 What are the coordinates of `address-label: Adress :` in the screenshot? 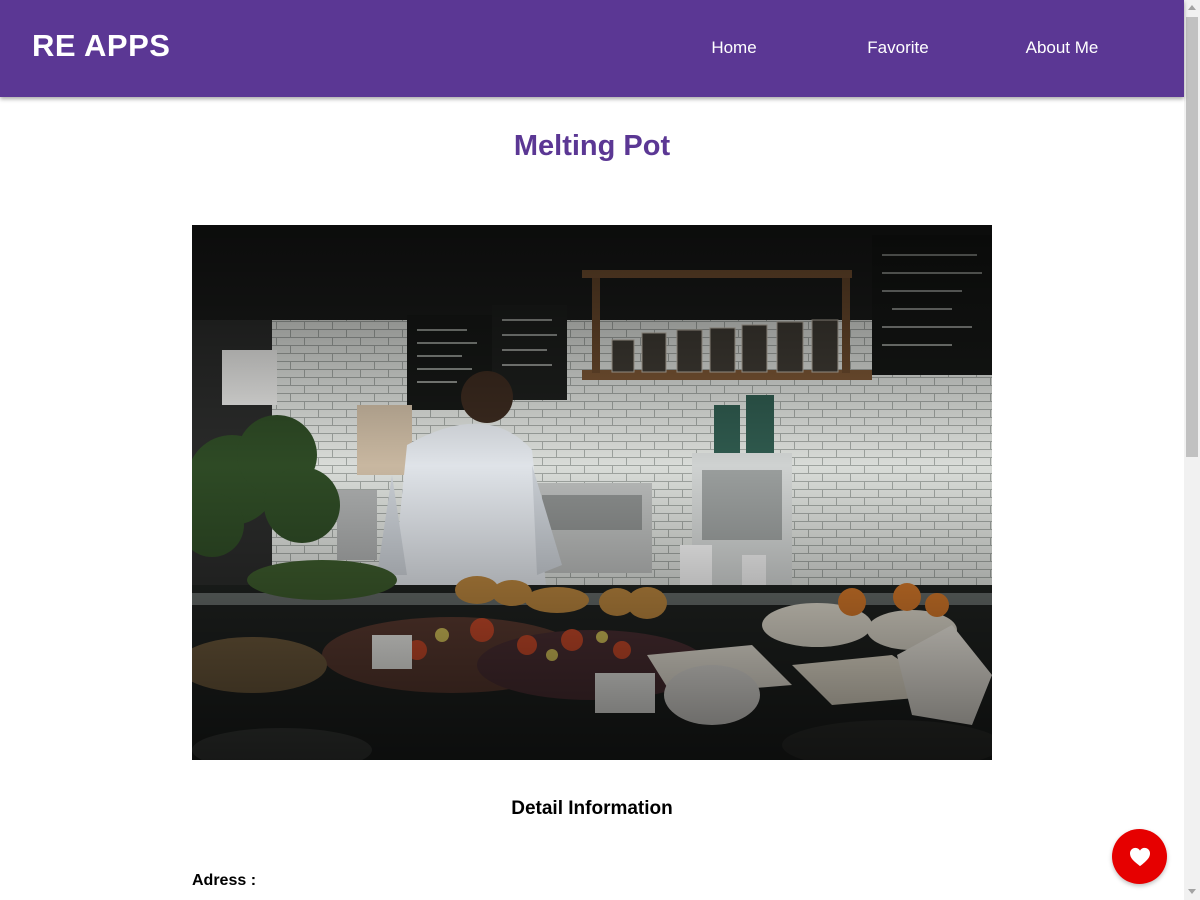 It's located at (224, 880).